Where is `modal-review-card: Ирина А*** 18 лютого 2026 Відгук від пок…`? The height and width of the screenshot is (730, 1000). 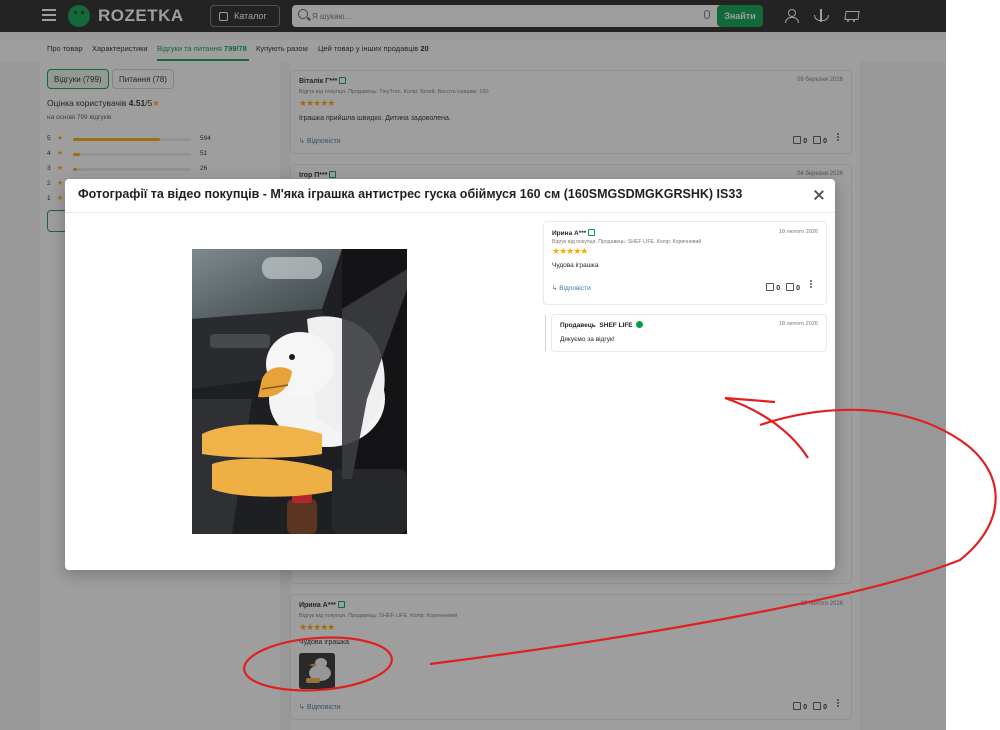
modal-review-card: Ирина А*** 18 лютого 2026 Відгук від пок… is located at coordinates (685, 263).